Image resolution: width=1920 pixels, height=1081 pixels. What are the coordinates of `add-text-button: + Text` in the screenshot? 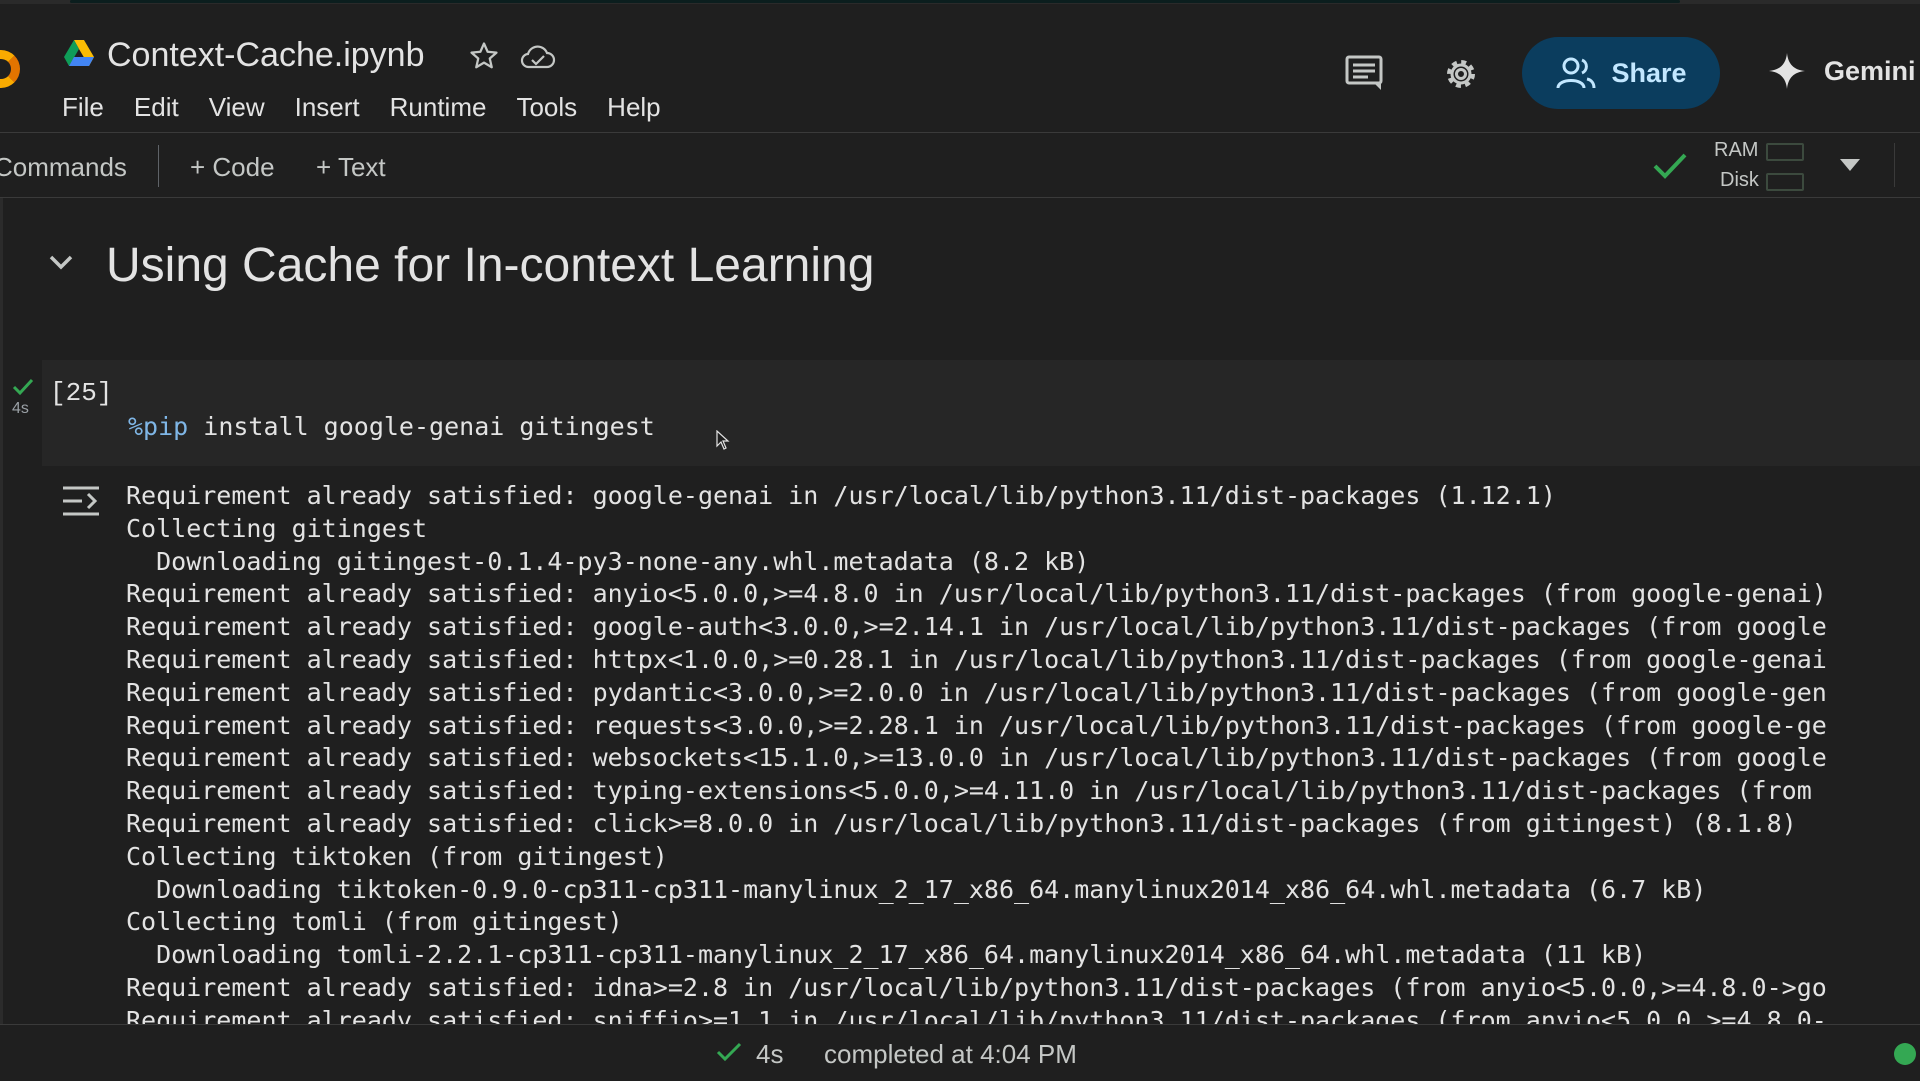 It's located at (351, 167).